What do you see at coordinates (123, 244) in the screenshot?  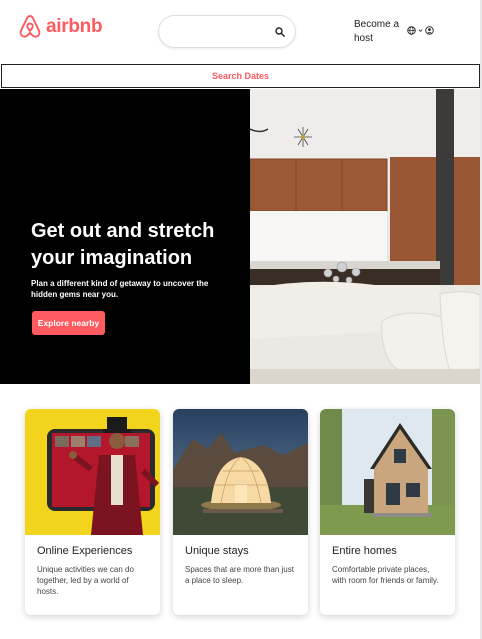 I see `hero-title: Get out and stretch your imagination` at bounding box center [123, 244].